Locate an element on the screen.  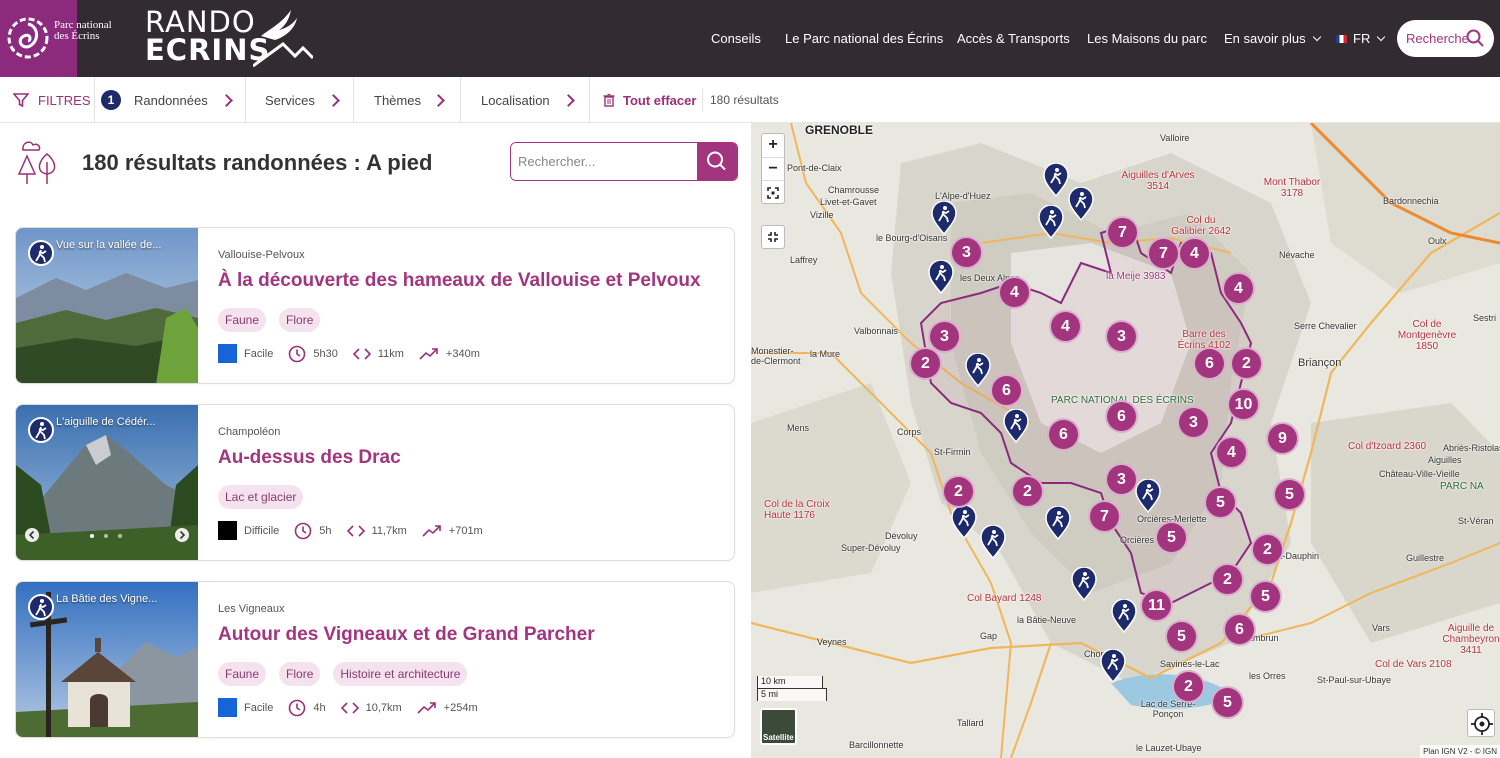
nav-conseils: Conseils is located at coordinates (736, 38).